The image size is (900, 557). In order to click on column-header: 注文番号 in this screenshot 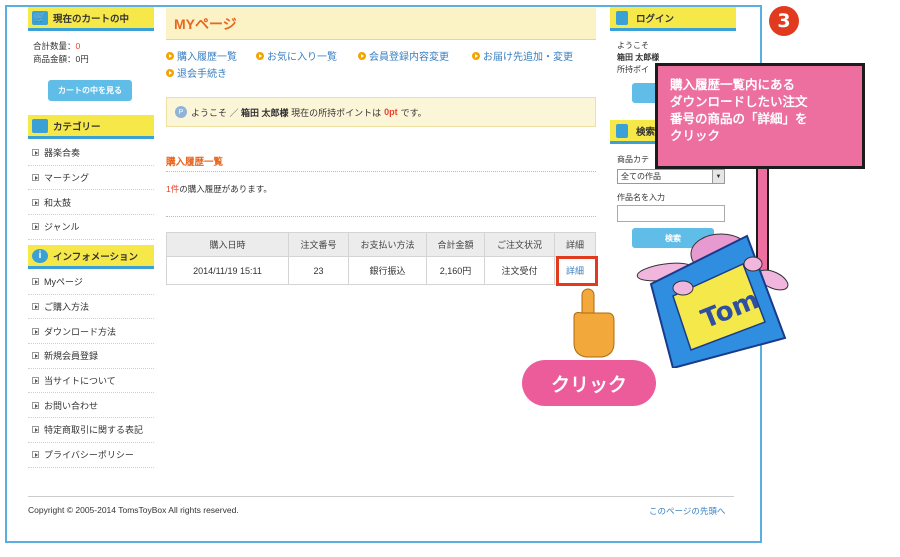, I will do `click(318, 244)`.